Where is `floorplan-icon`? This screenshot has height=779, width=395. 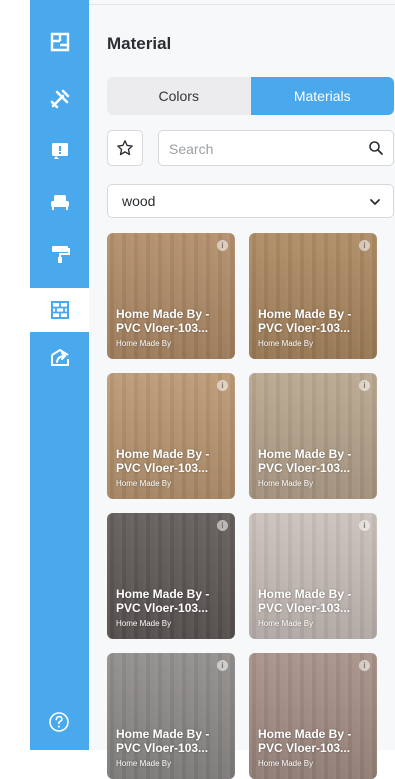
floorplan-icon is located at coordinates (59, 42).